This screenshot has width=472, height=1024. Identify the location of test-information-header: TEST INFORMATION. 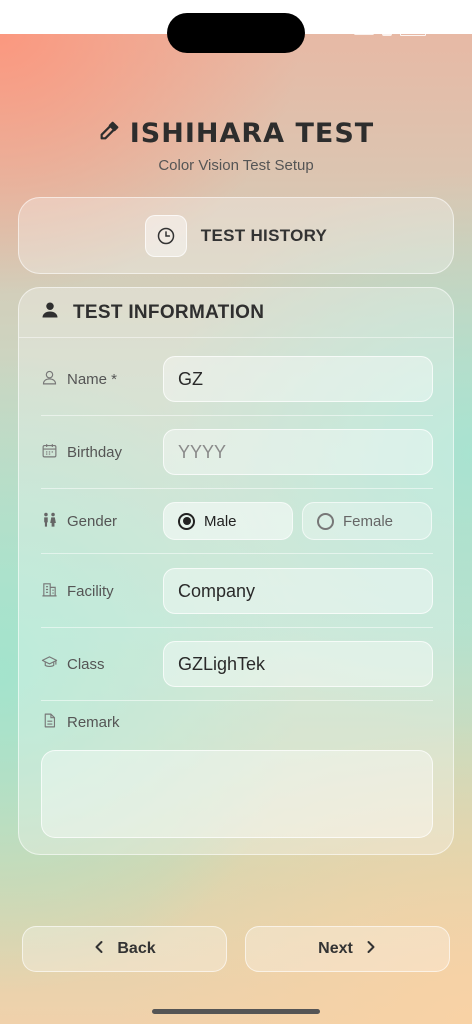
(236, 313).